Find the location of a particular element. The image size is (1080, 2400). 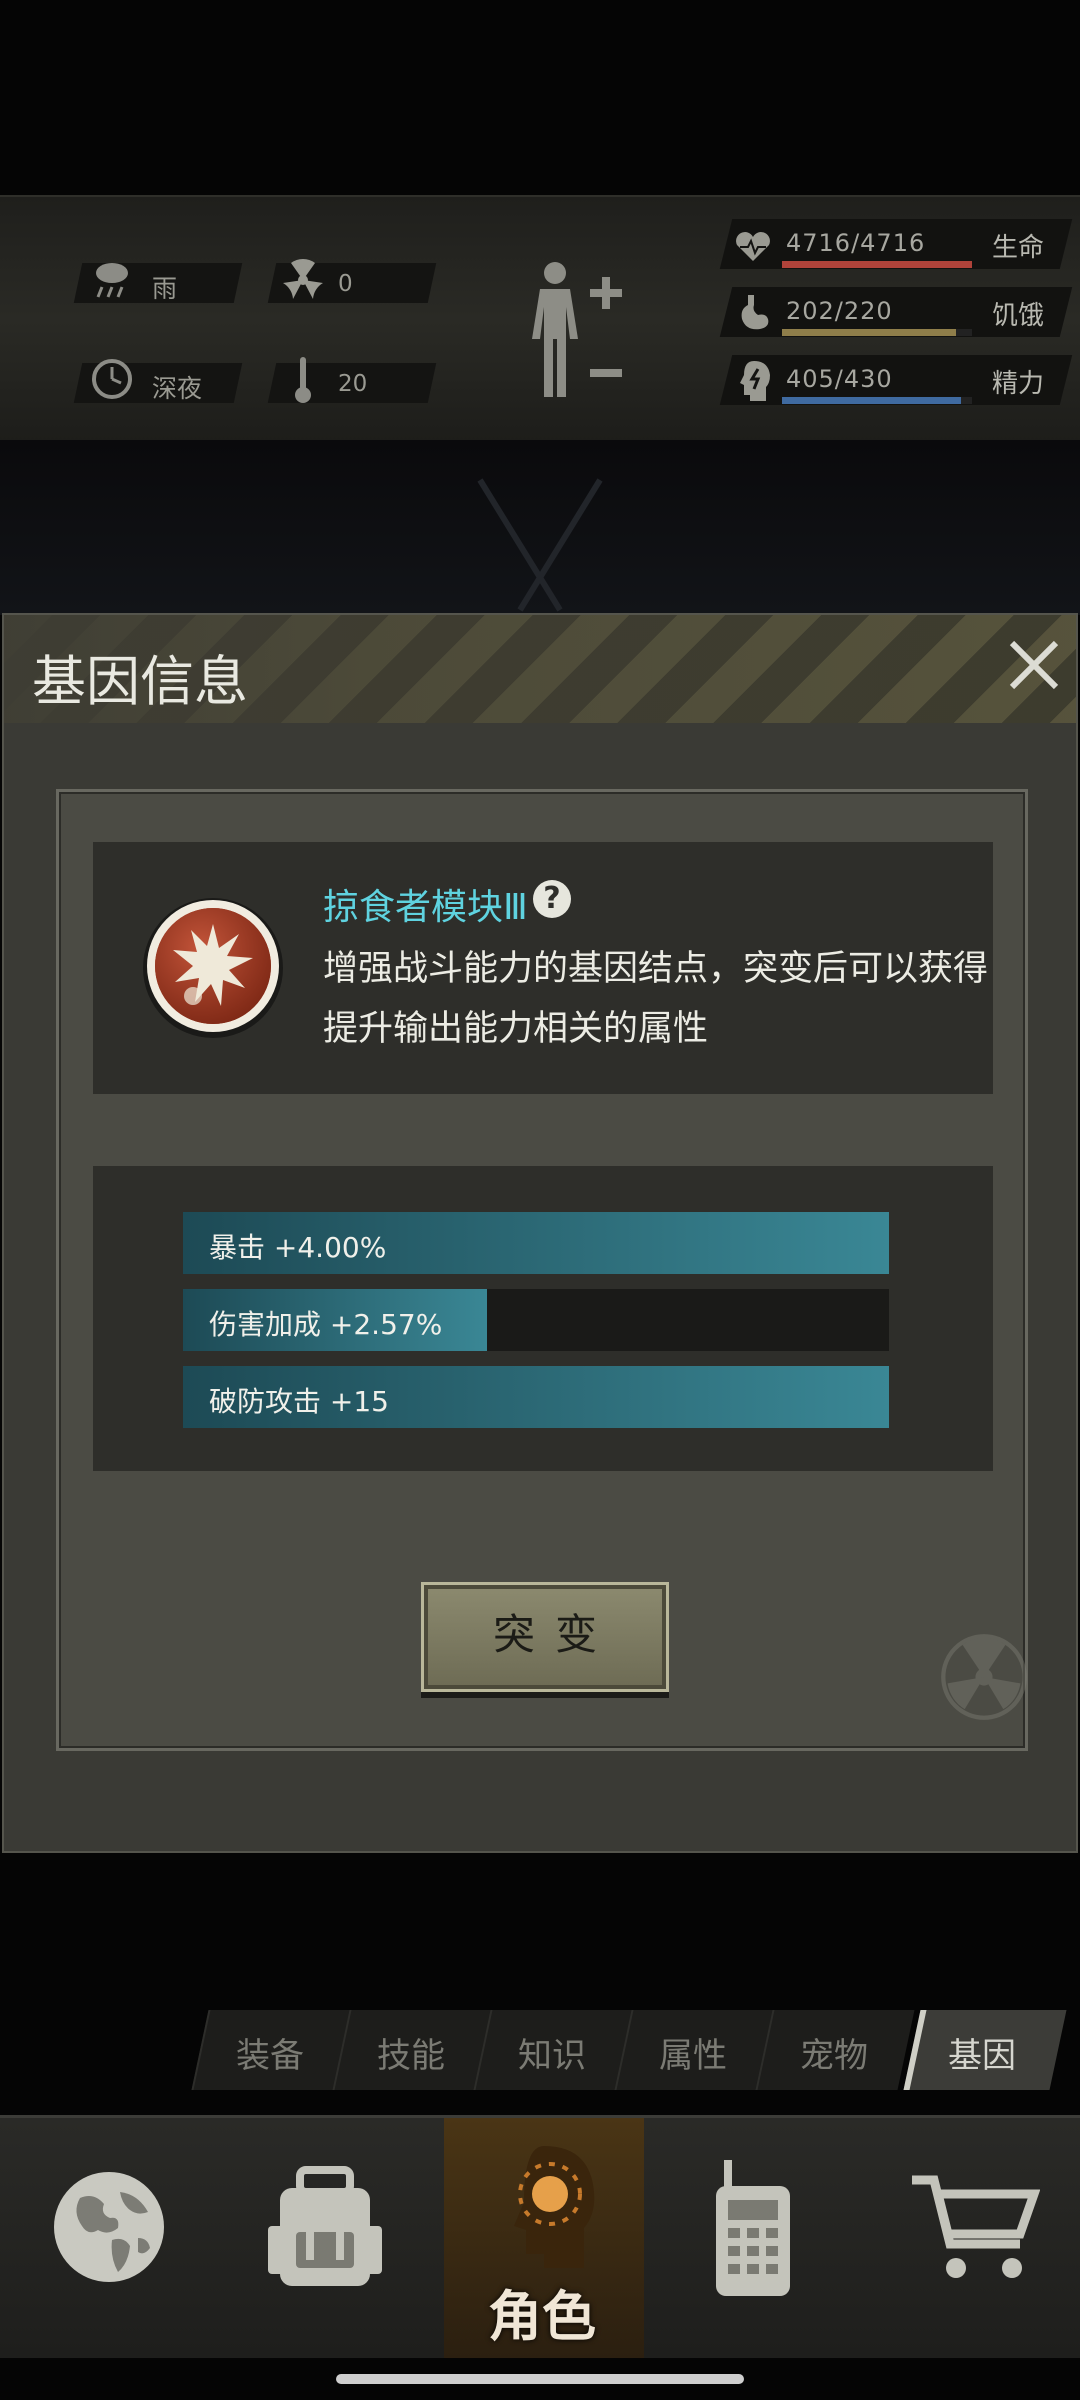

radiation-value: 0 is located at coordinates (345, 284).